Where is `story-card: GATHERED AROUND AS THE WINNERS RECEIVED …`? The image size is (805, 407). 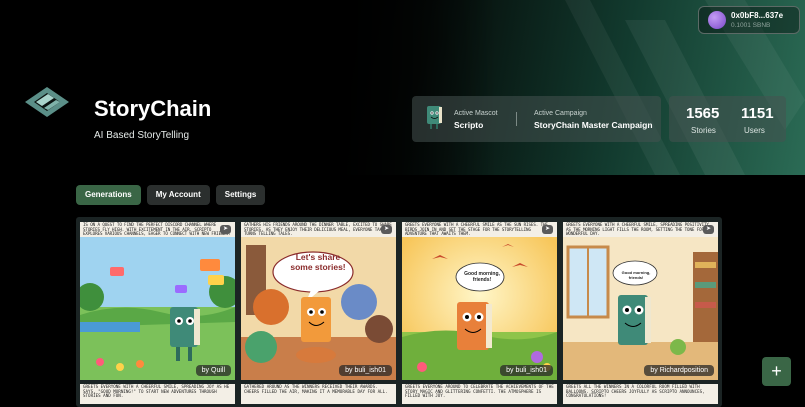
story-card: GATHERED AROUND AS THE WINNERS RECEIVED … is located at coordinates (318, 394).